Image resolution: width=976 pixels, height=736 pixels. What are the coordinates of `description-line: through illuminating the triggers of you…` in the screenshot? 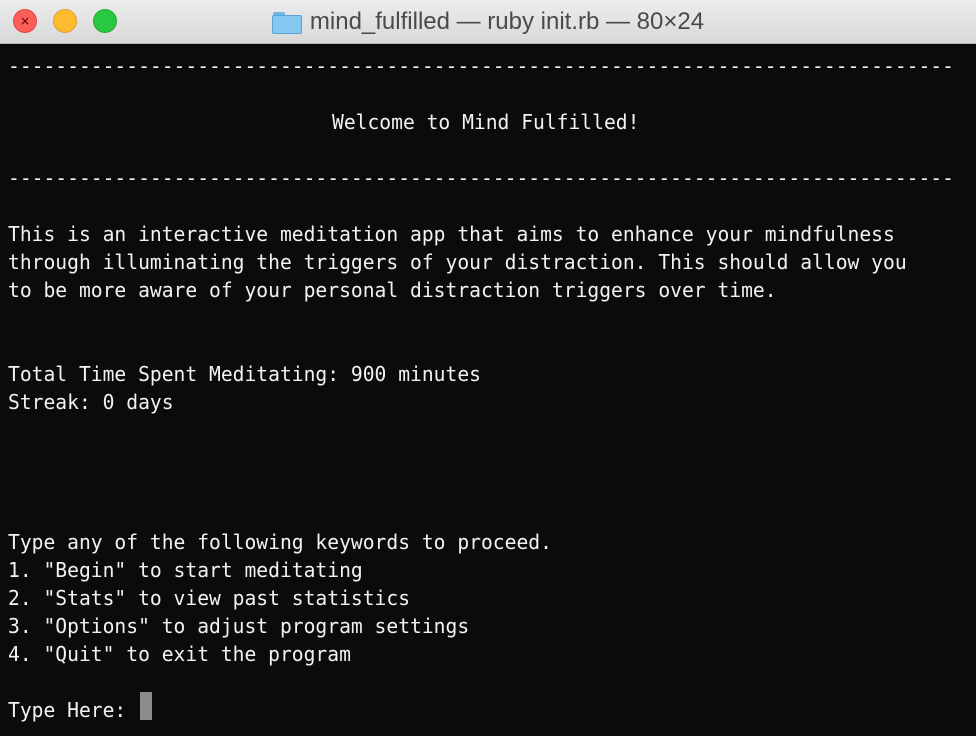 It's located at (457, 262).